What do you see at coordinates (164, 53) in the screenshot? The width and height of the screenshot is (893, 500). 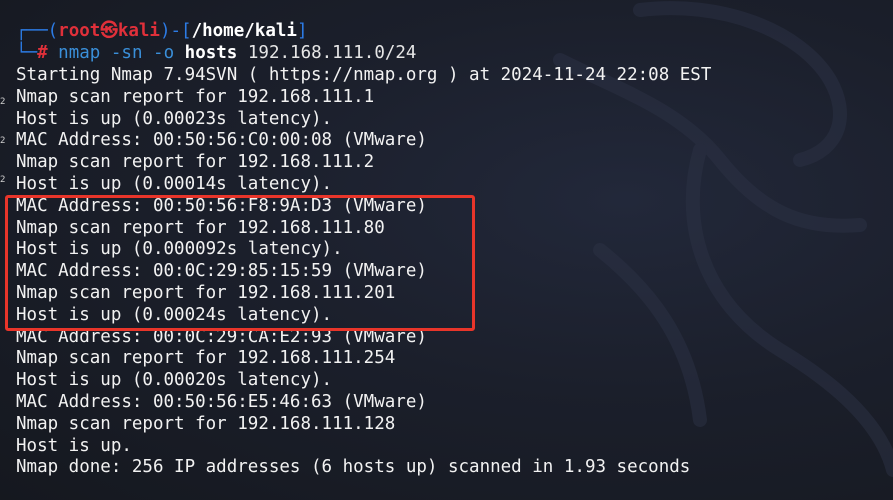 I see `command-flag-o: -o` at bounding box center [164, 53].